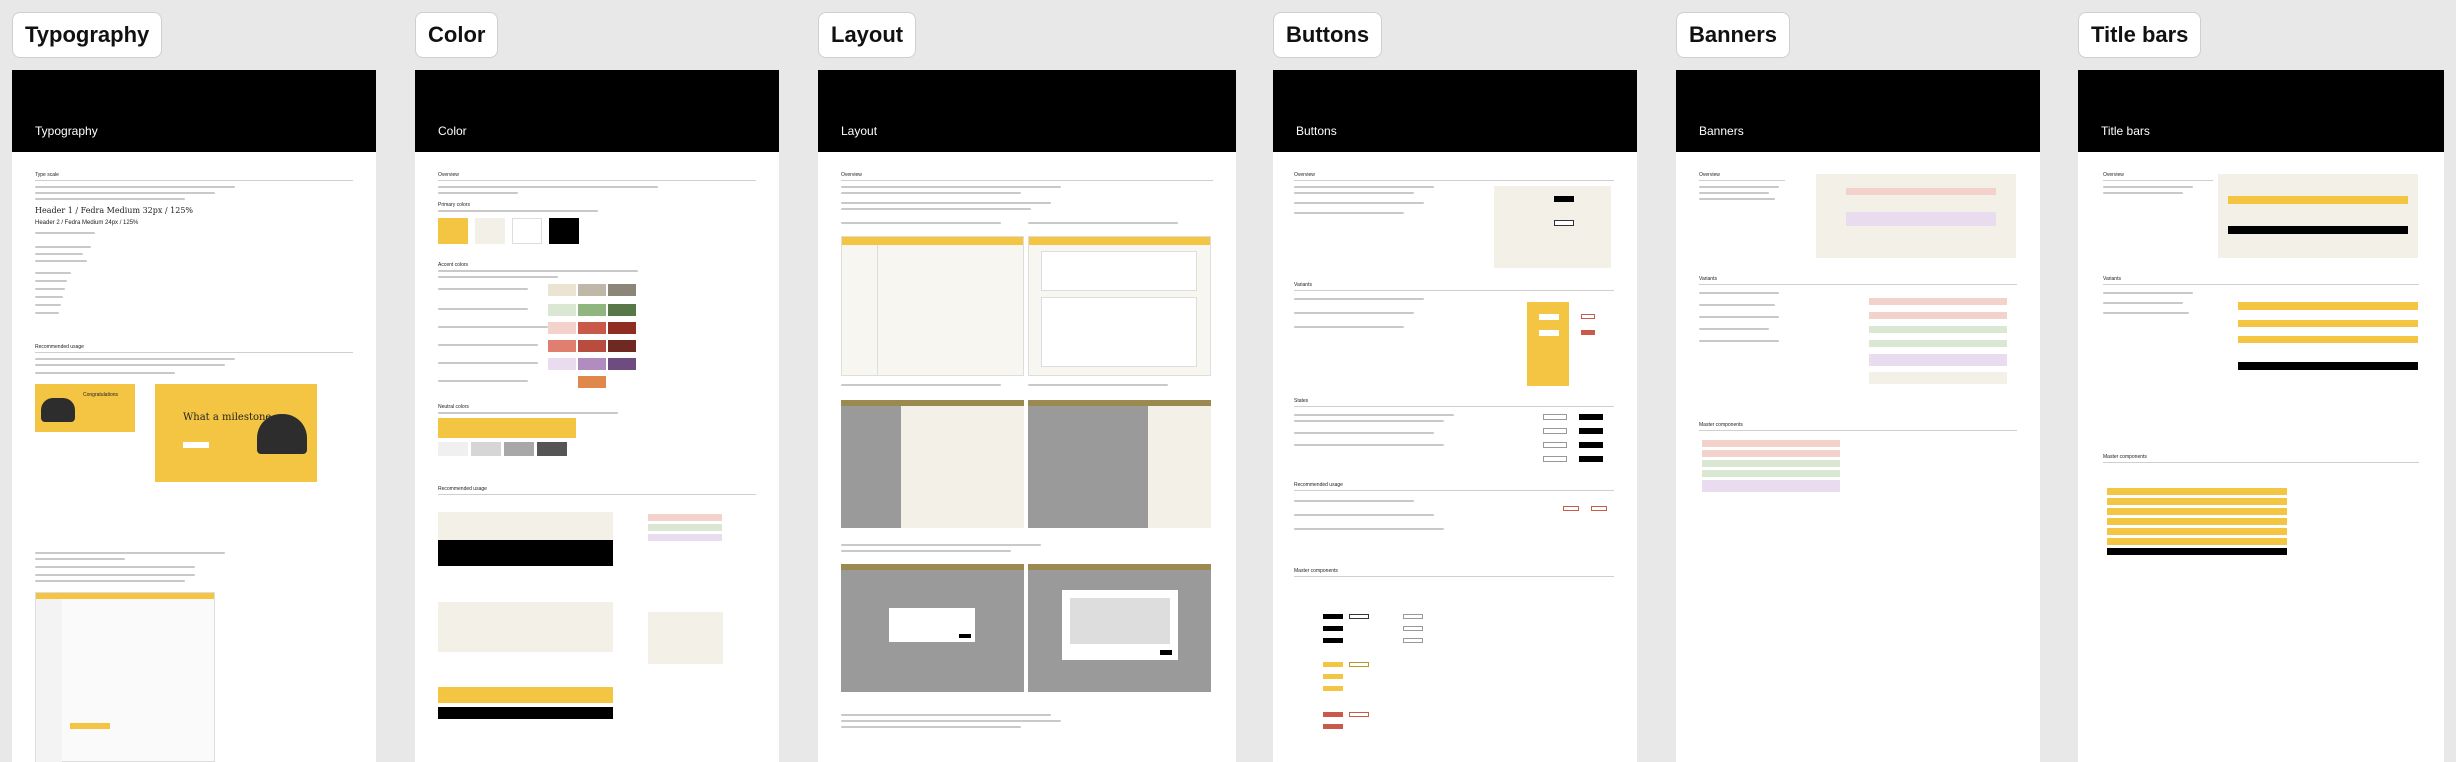  What do you see at coordinates (1938, 315) in the screenshot?
I see `banner-variant-error` at bounding box center [1938, 315].